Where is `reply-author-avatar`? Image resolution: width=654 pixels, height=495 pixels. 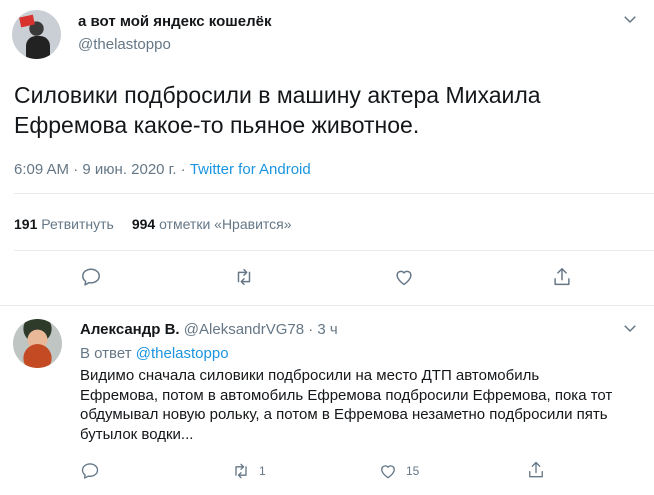
reply-author-avatar is located at coordinates (37, 343).